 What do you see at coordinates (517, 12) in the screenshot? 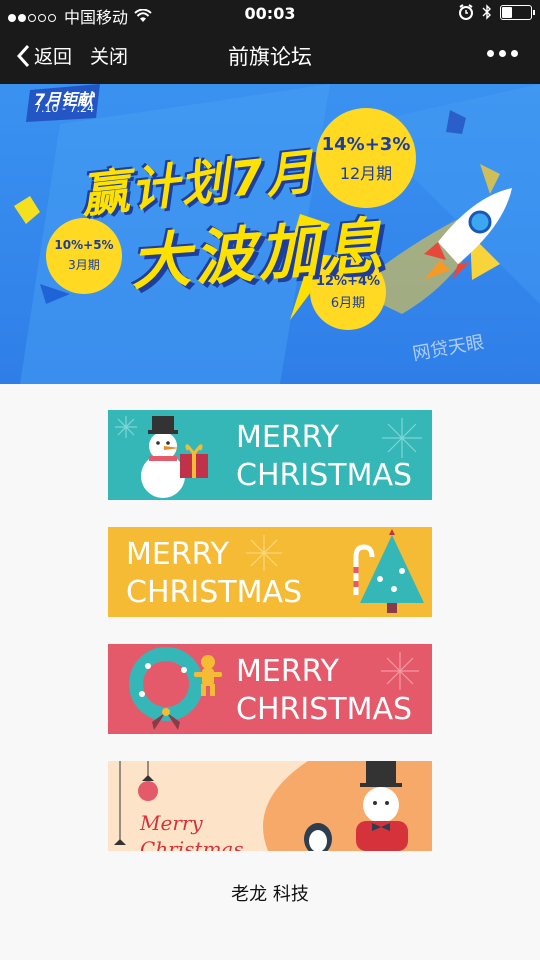
I see `battery-icon` at bounding box center [517, 12].